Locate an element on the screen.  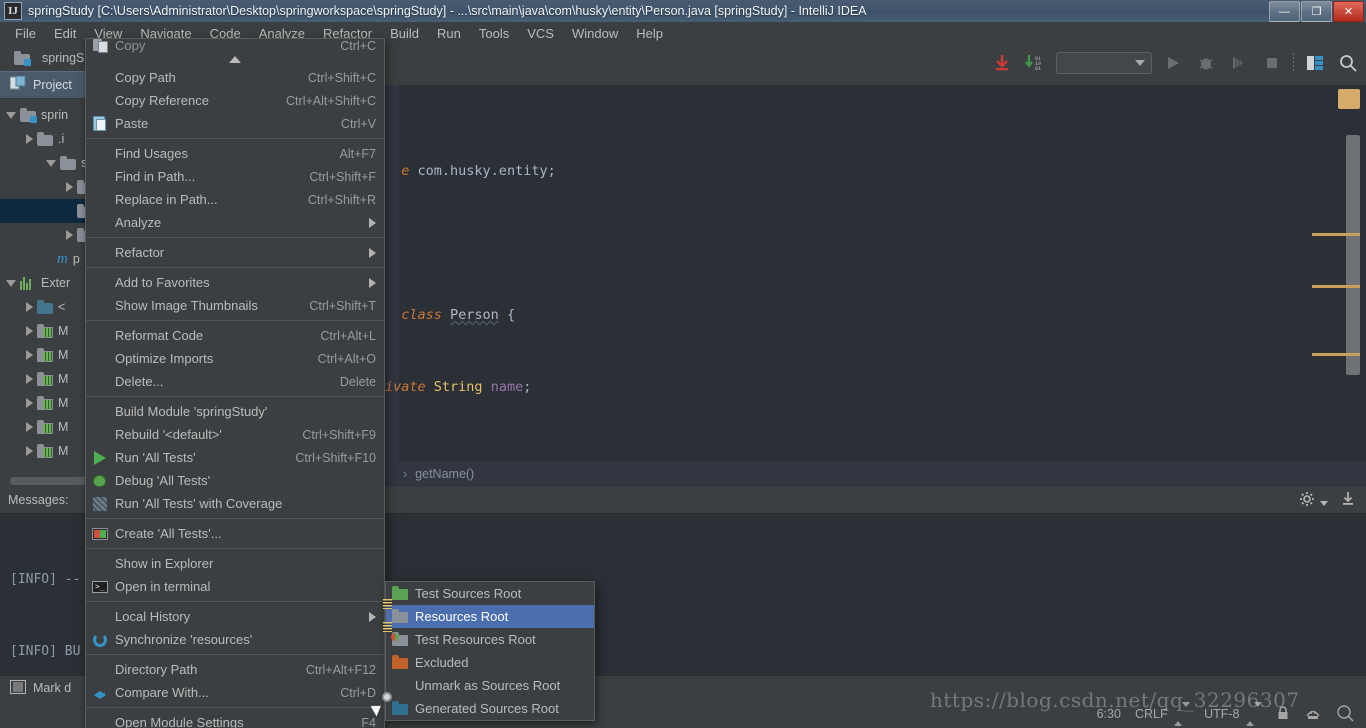
run-with-coverage-icon is located at coordinates (1239, 63).